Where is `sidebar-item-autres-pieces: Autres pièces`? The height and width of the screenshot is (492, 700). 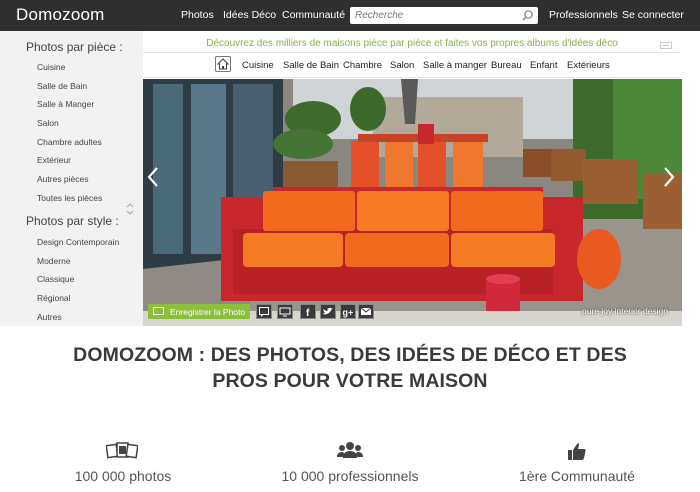 sidebar-item-autres-pieces: Autres pièces is located at coordinates (63, 179).